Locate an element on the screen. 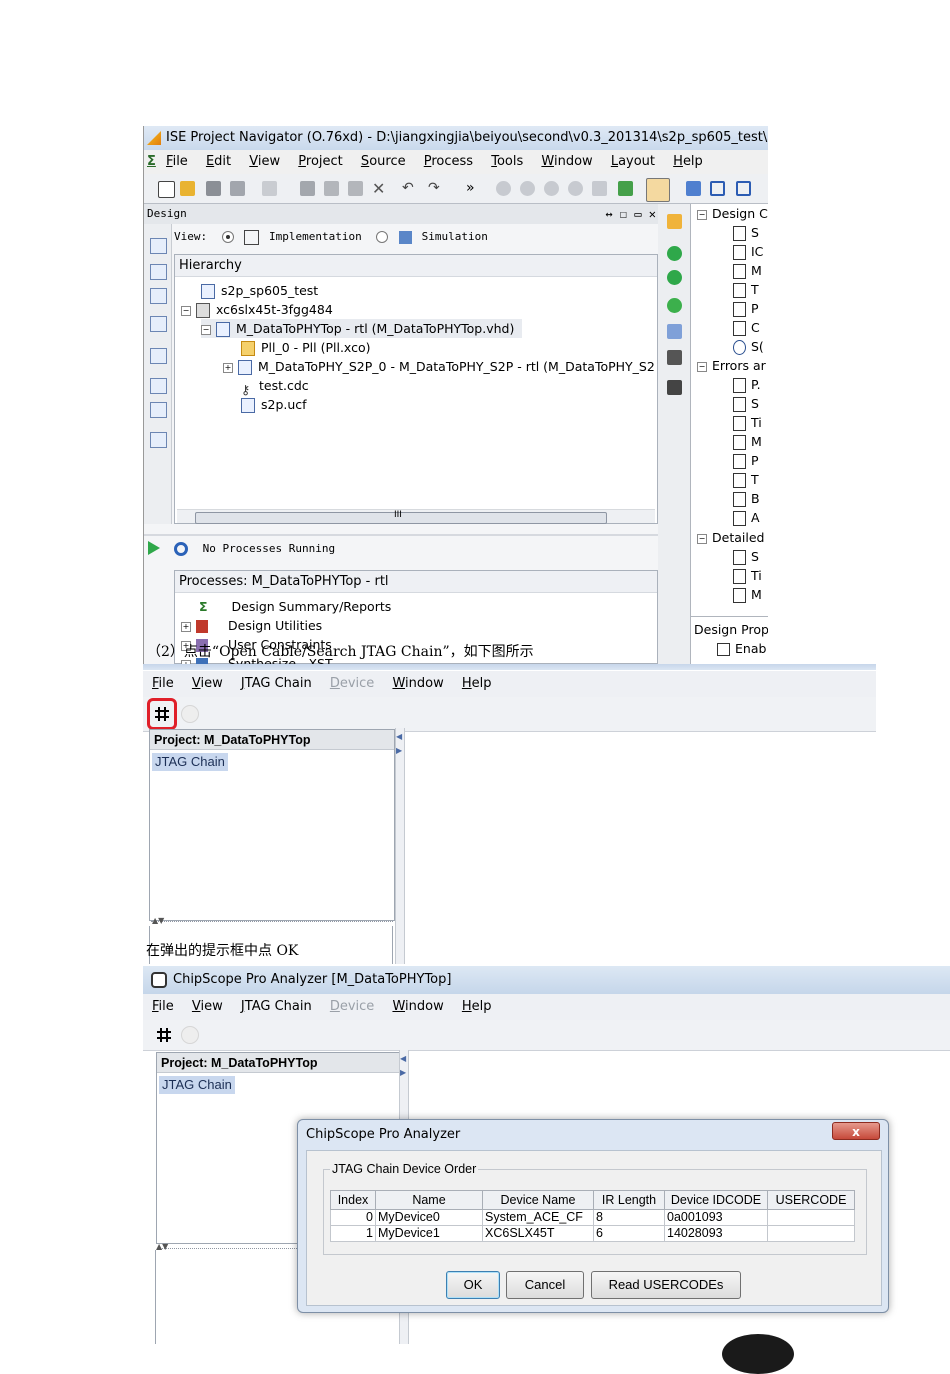 The width and height of the screenshot is (950, 1374). new-source-icon is located at coordinates (158, 296).